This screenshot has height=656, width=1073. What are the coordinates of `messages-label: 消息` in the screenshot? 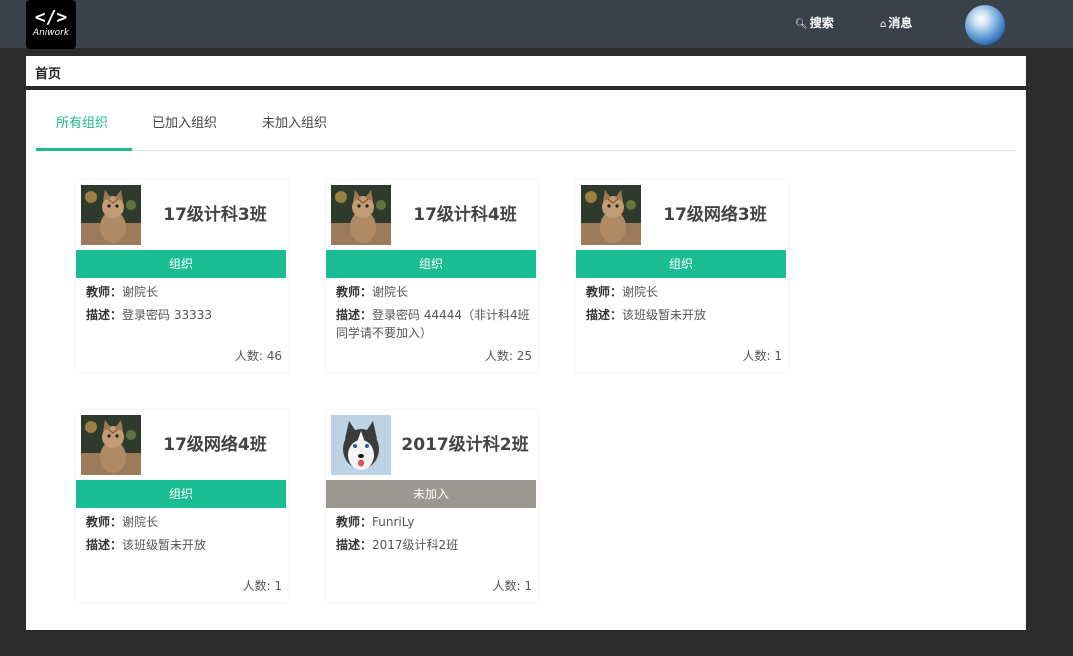 It's located at (900, 23).